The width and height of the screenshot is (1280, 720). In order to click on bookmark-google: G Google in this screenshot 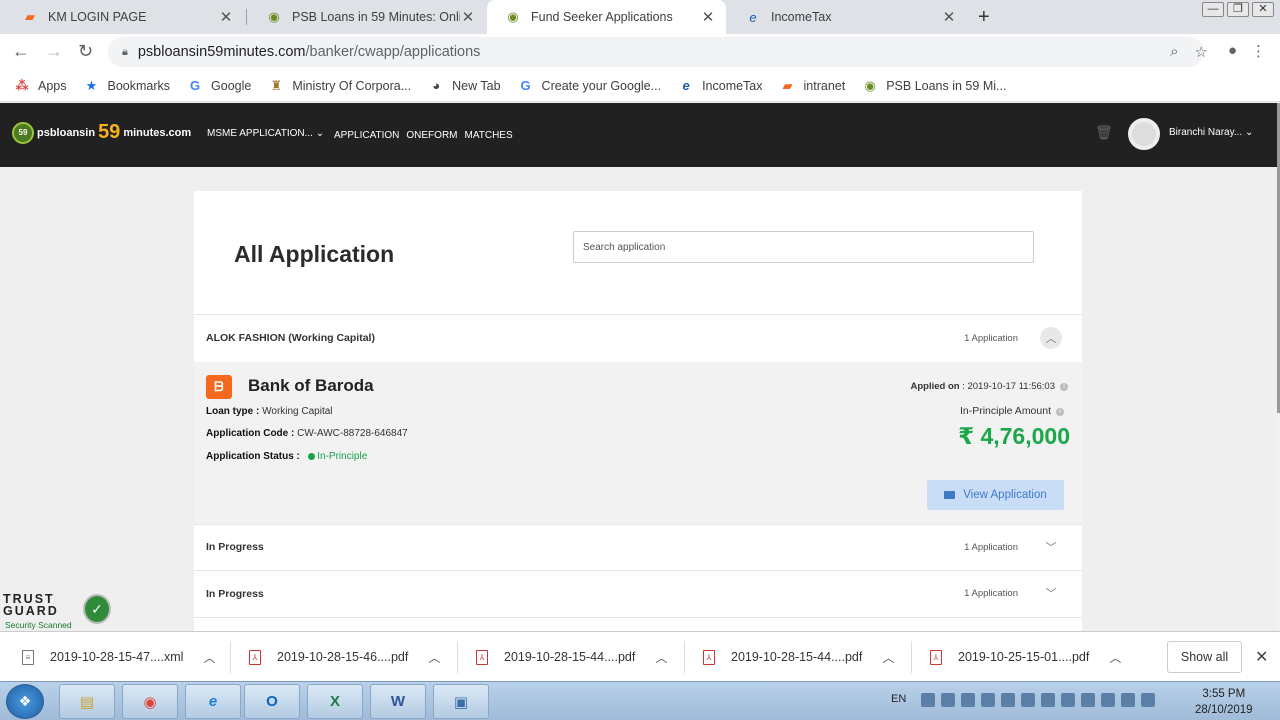, I will do `click(219, 86)`.